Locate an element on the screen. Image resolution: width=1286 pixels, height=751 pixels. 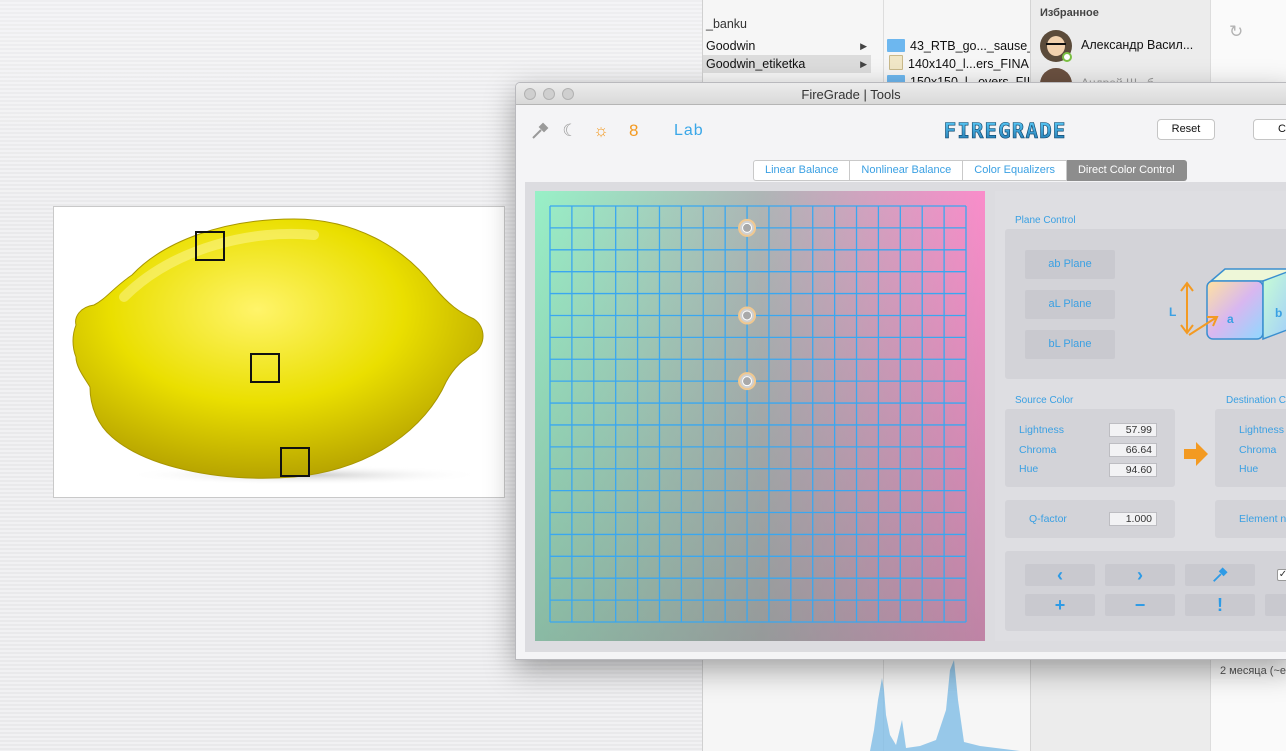
hue-label: Hue is located at coordinates (1029, 469).